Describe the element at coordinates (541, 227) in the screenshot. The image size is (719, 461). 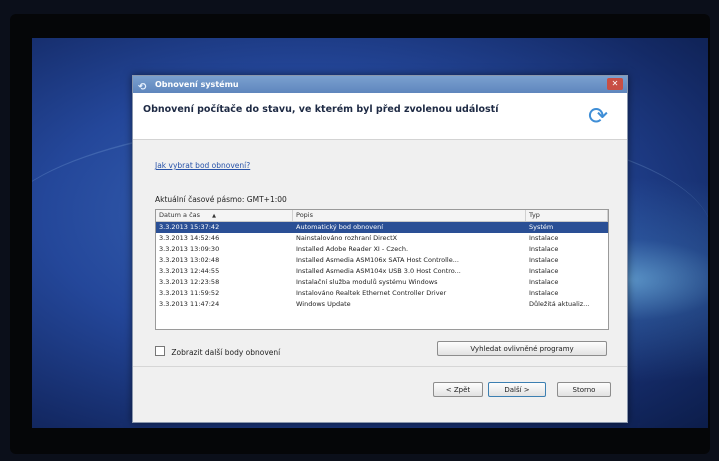
I see `row-type: Systém` at that location.